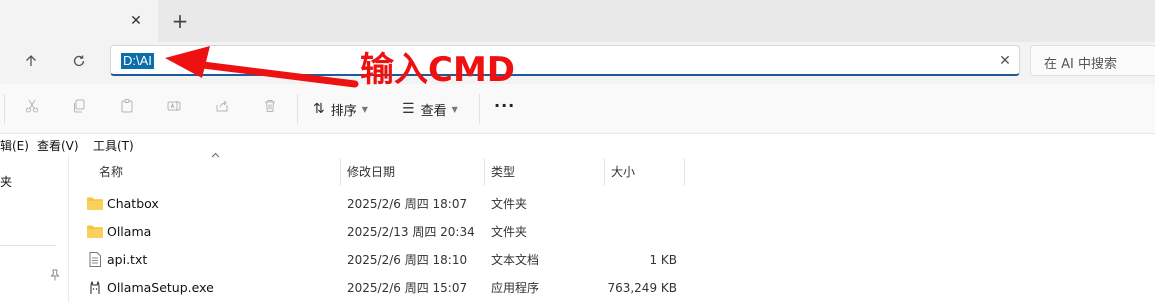  What do you see at coordinates (127, 109) in the screenshot?
I see `paste-icon` at bounding box center [127, 109].